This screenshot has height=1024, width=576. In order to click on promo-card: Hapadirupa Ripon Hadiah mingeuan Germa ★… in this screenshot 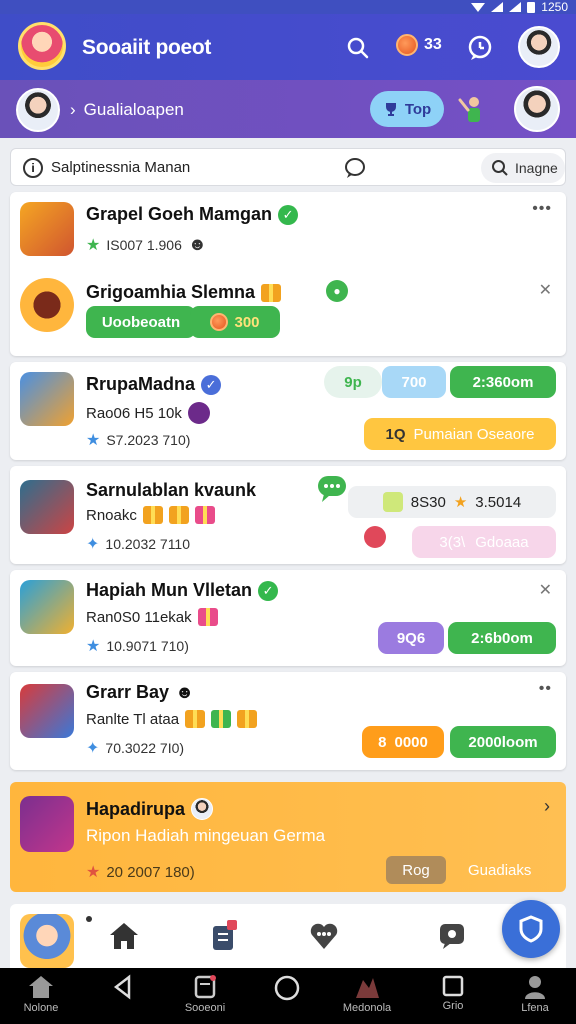, I will do `click(288, 837)`.